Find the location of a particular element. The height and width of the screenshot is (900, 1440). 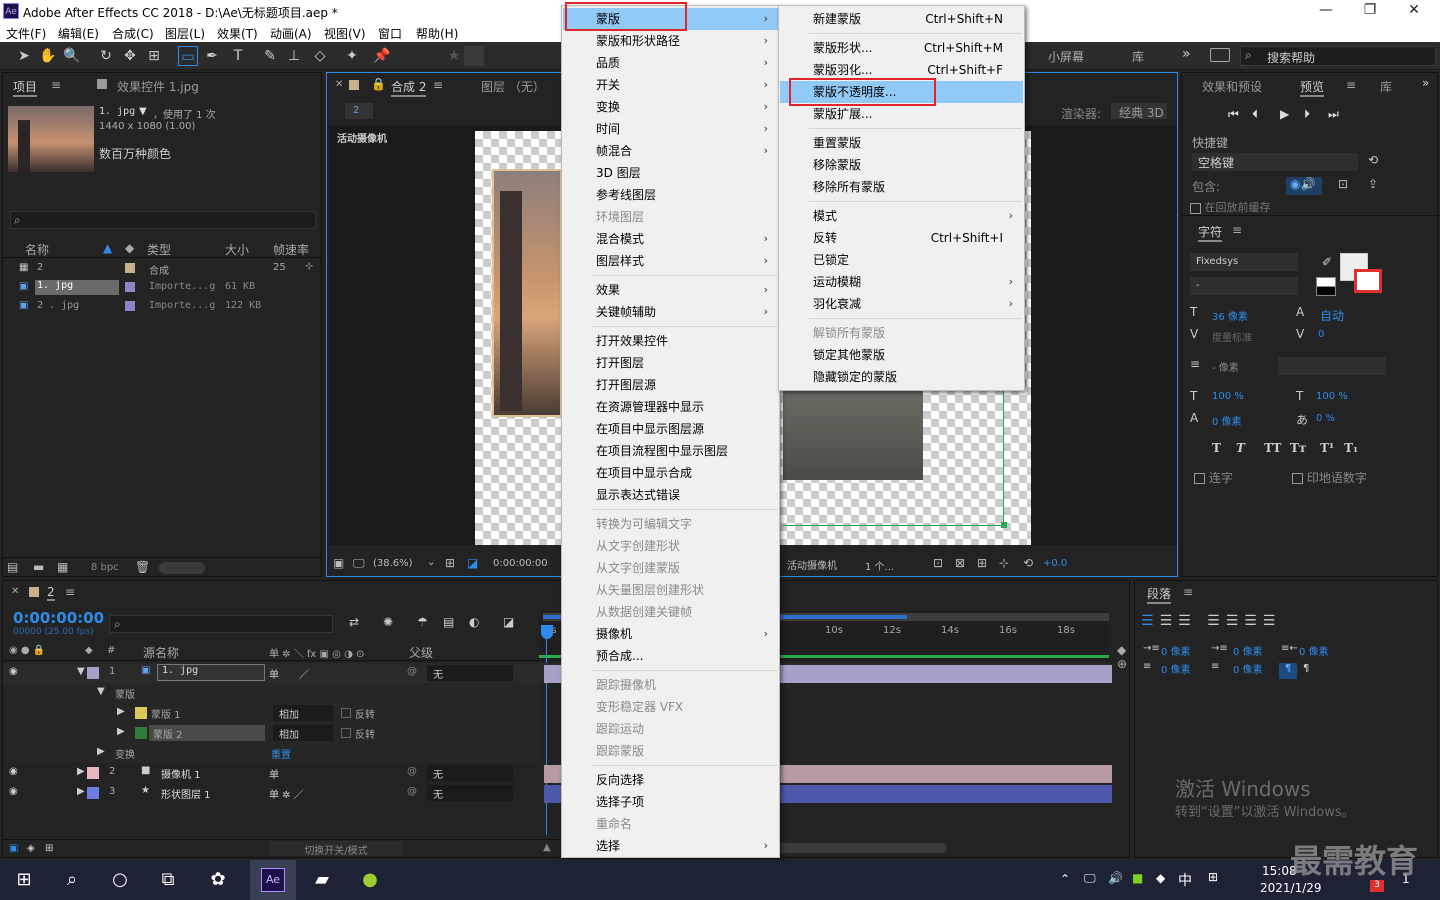

context-menu-item: 打开效果控件 is located at coordinates (670, 341).